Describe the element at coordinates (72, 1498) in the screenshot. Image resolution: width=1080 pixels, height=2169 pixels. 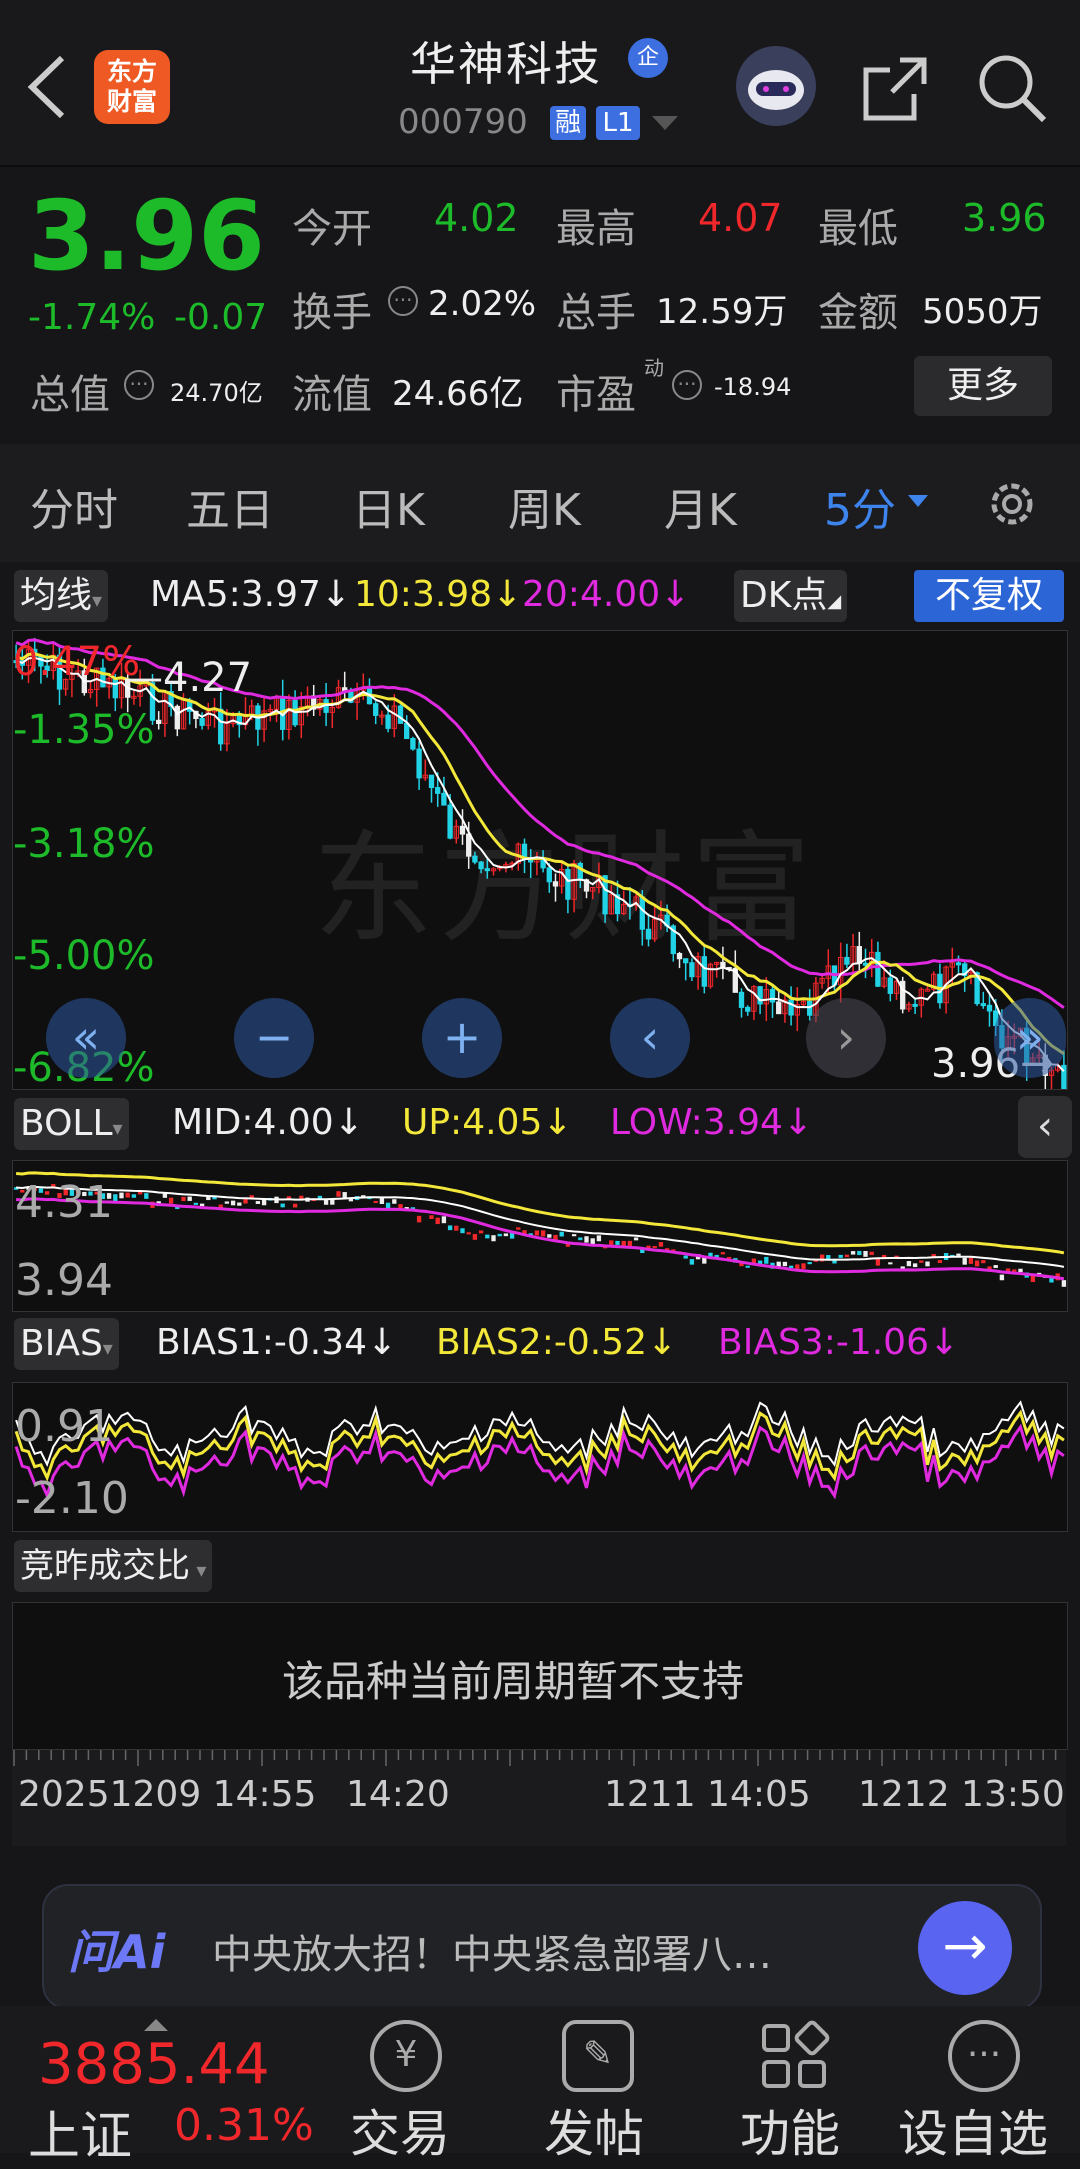
I see `bias-y-bottom: -2.10` at that location.